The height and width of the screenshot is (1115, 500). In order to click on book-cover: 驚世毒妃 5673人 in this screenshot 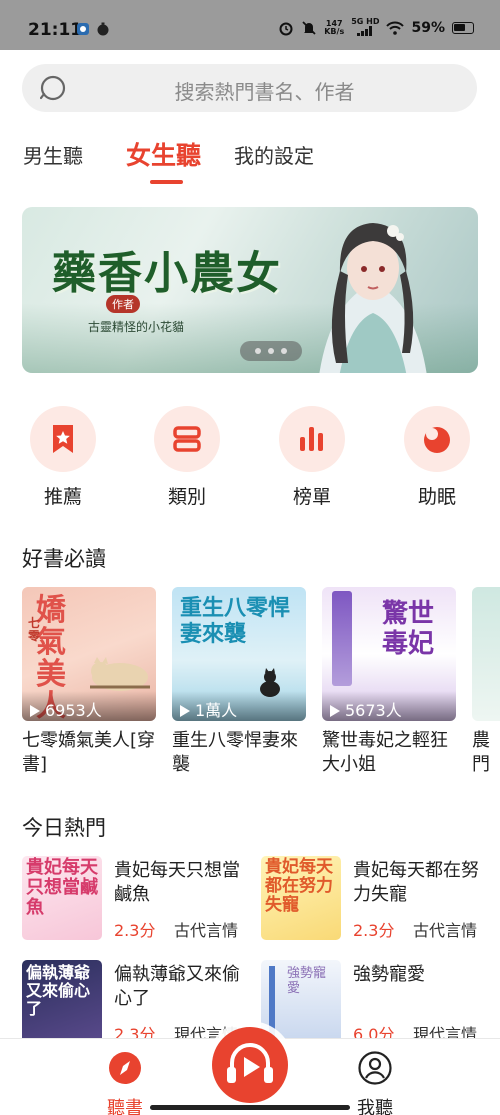, I will do `click(389, 654)`.